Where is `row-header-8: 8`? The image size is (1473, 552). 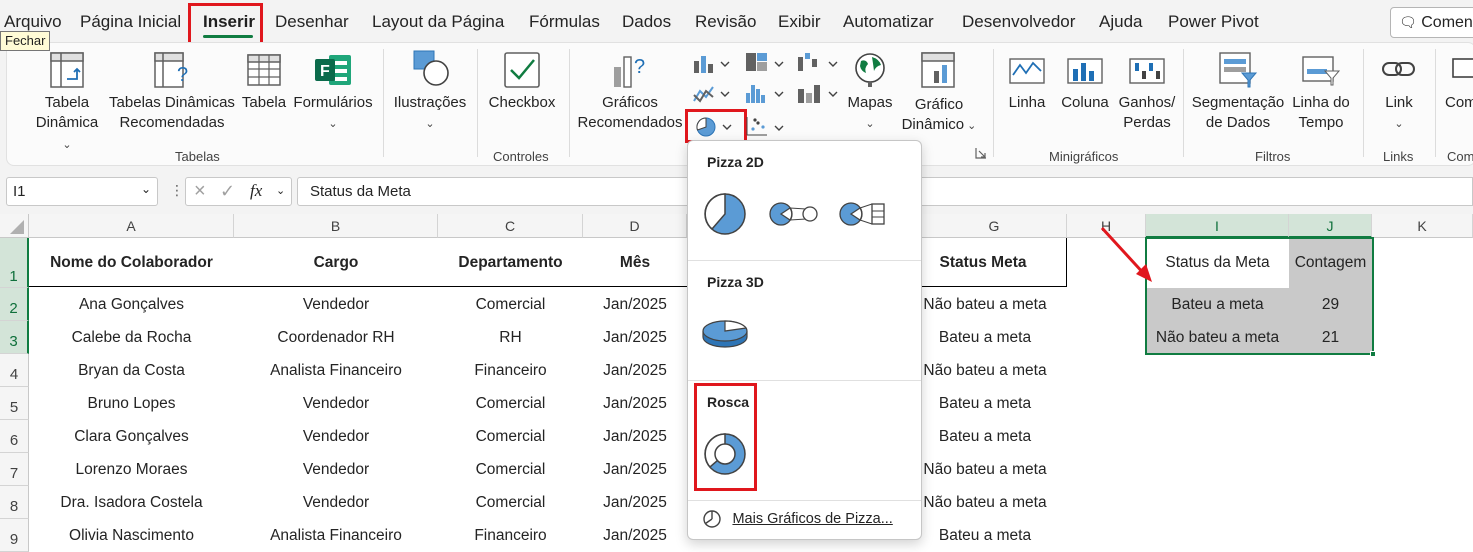
row-header-8: 8 is located at coordinates (14, 502).